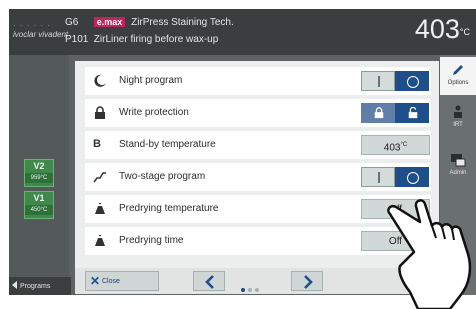 Image resolution: width=476 pixels, height=309 pixels. I want to click on group-name: ZirPress Staining Tech., so click(182, 22).